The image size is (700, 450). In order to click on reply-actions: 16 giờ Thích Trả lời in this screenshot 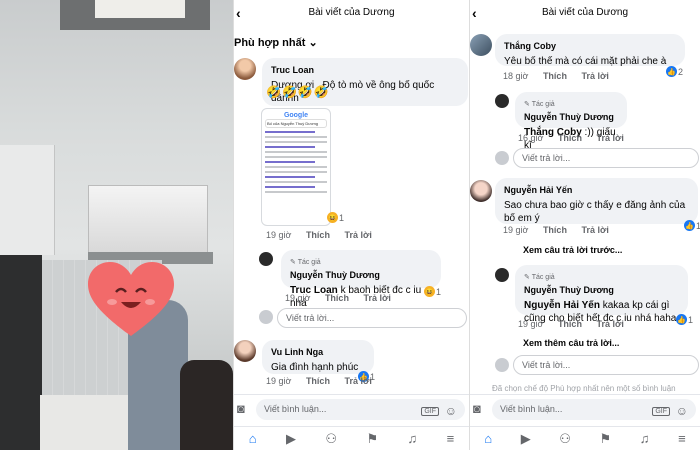, I will do `click(571, 138)`.